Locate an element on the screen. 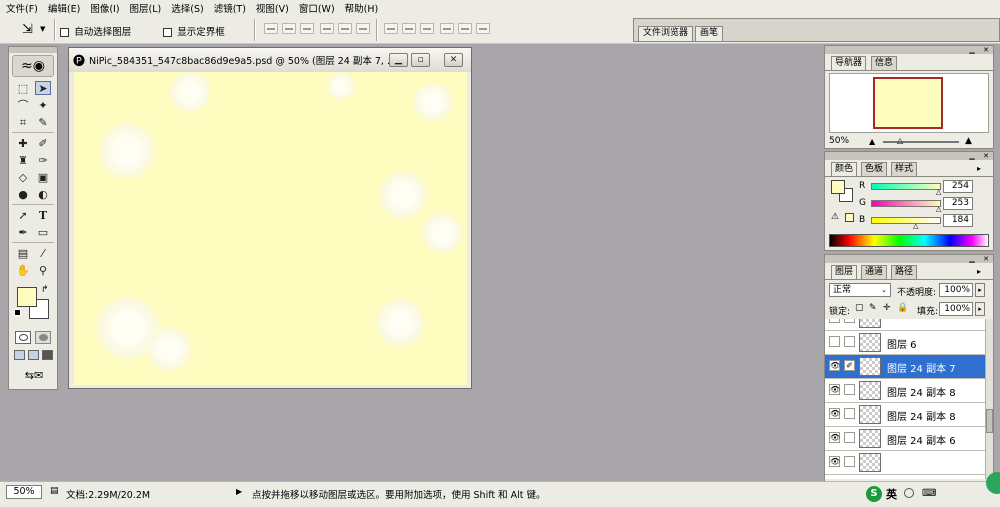  layer-row: 👁 图层 24 副本 6 is located at coordinates (905, 439).